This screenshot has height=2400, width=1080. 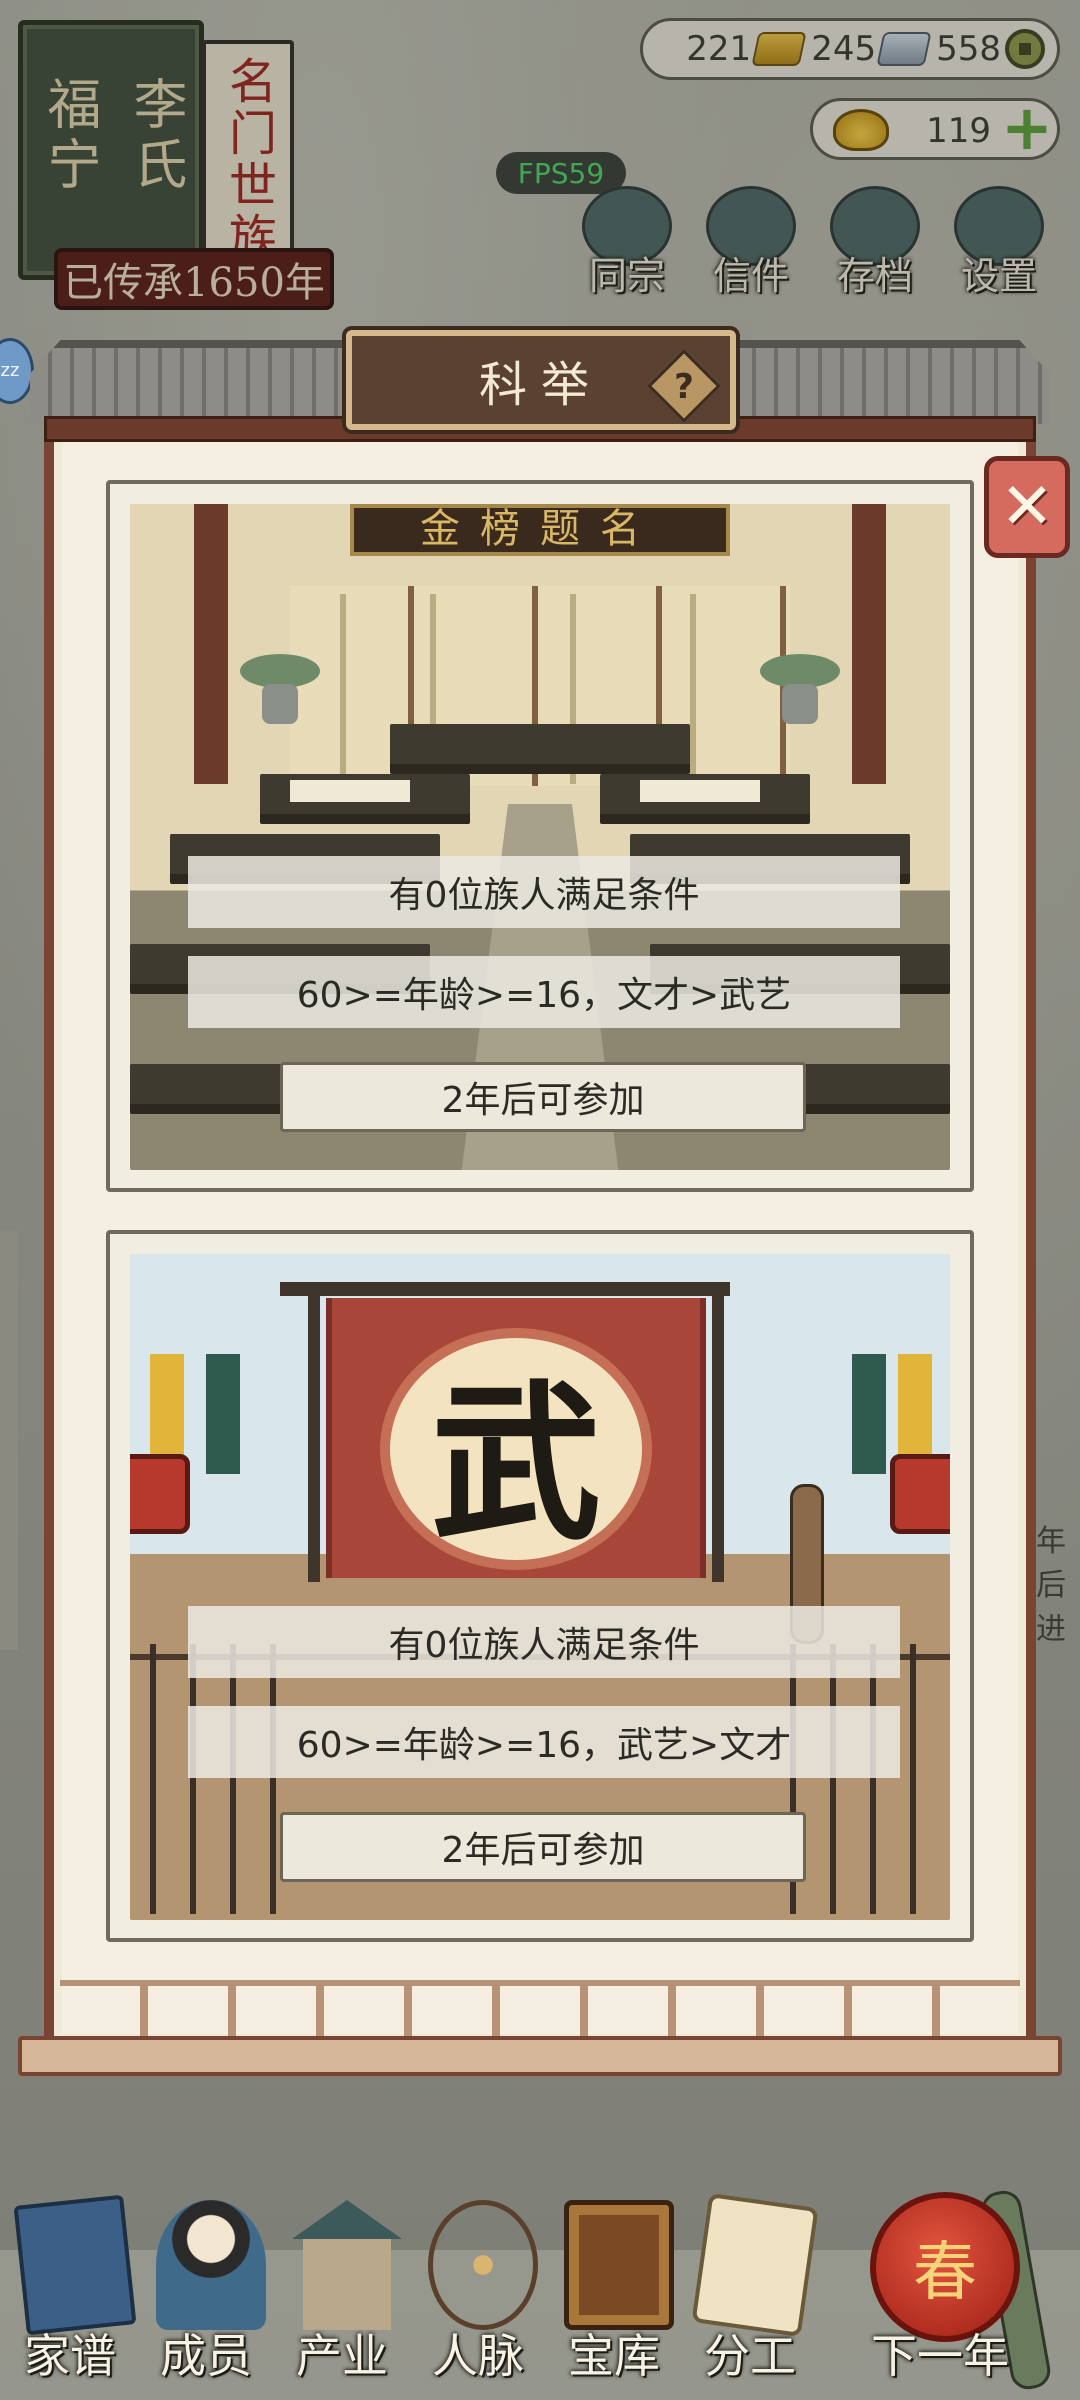 I want to click on panel-base, so click(x=540, y=2056).